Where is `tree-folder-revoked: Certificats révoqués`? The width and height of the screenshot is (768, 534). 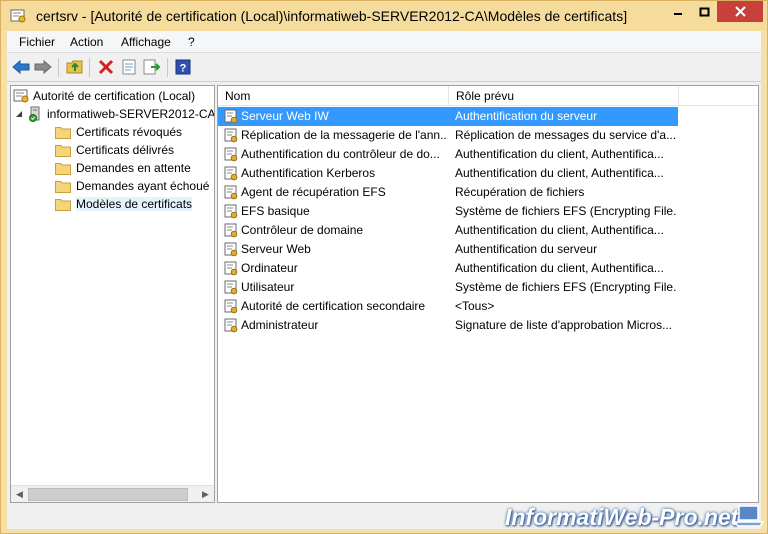 tree-folder-revoked: Certificats révoqués is located at coordinates (118, 132).